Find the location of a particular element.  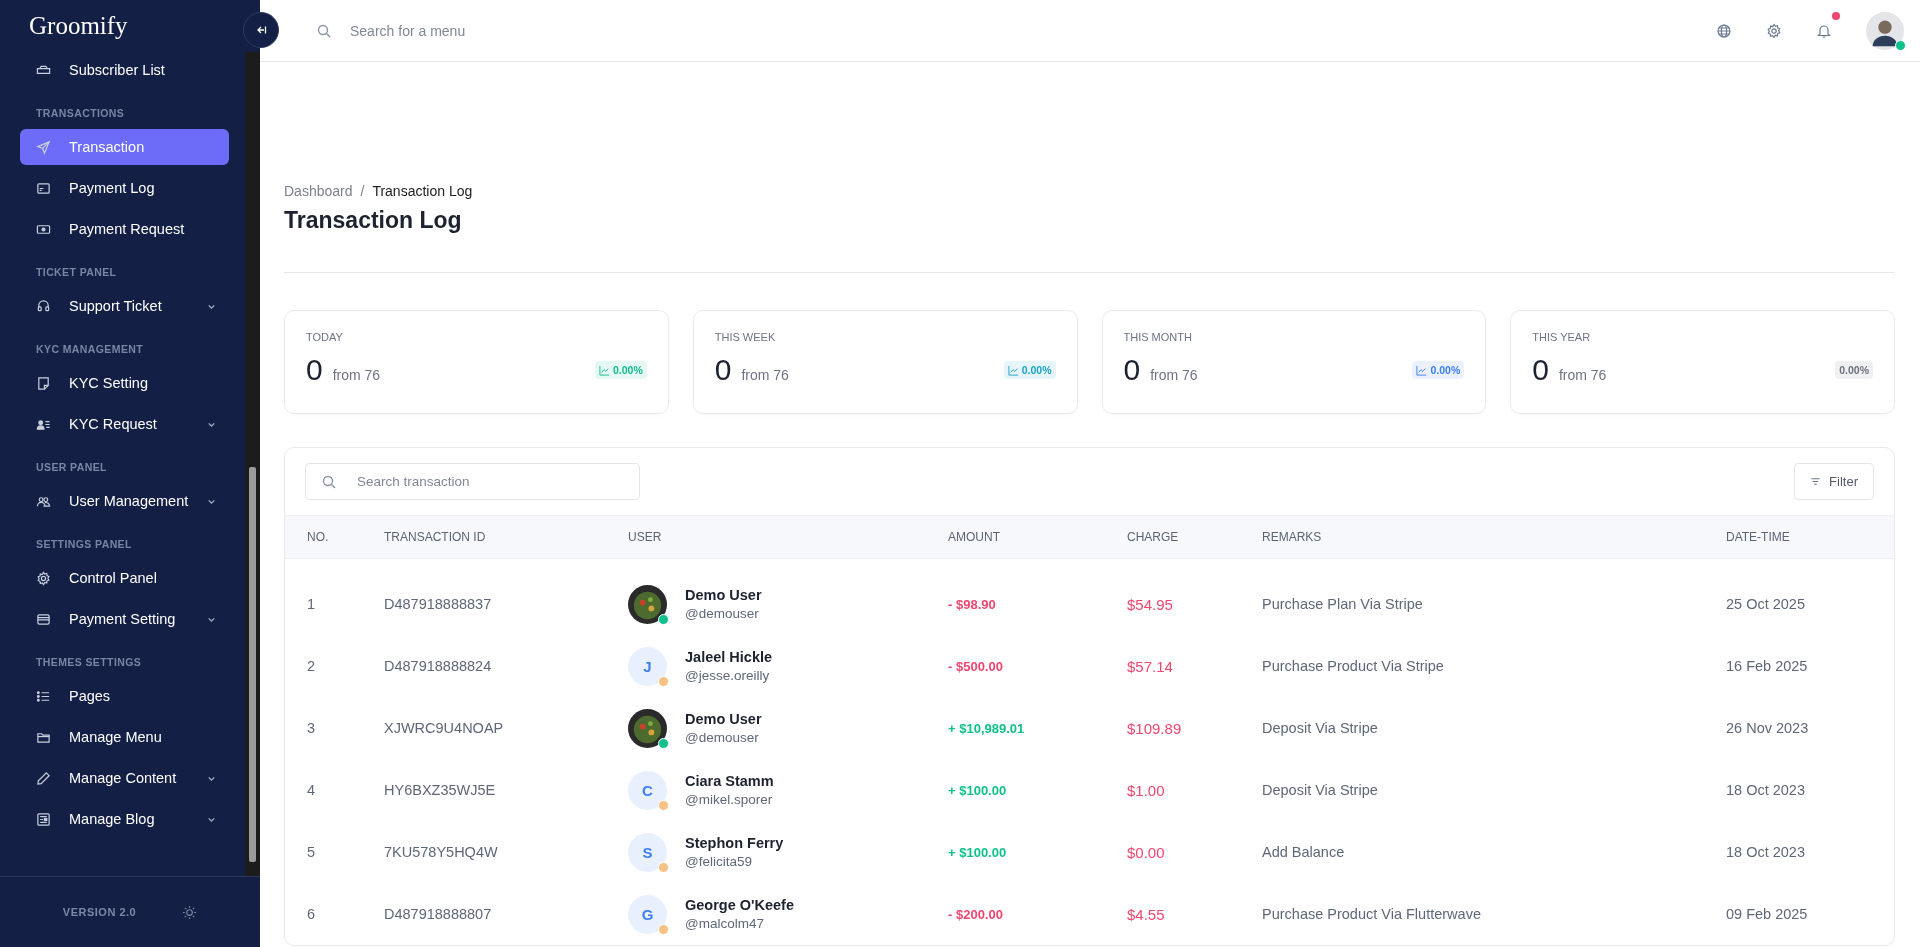

filter-icon is located at coordinates (1816, 481).